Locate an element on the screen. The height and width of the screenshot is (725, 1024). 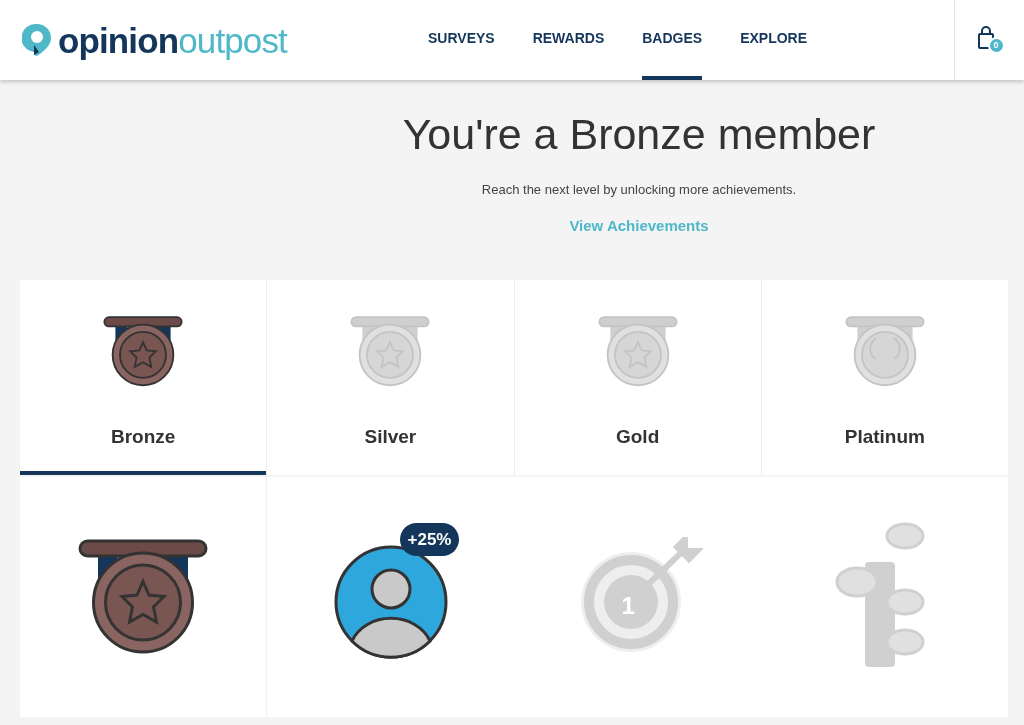
tier-tab: Bronze is located at coordinates (143, 377).